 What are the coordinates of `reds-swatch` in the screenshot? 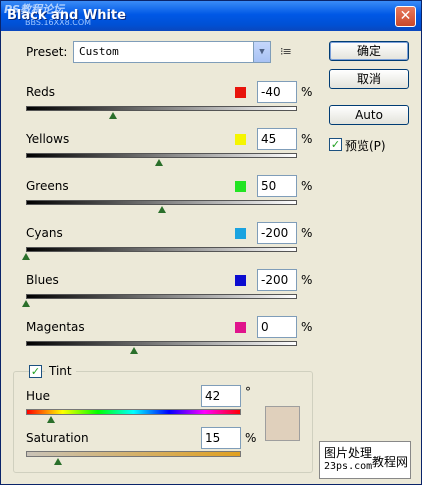 It's located at (240, 92).